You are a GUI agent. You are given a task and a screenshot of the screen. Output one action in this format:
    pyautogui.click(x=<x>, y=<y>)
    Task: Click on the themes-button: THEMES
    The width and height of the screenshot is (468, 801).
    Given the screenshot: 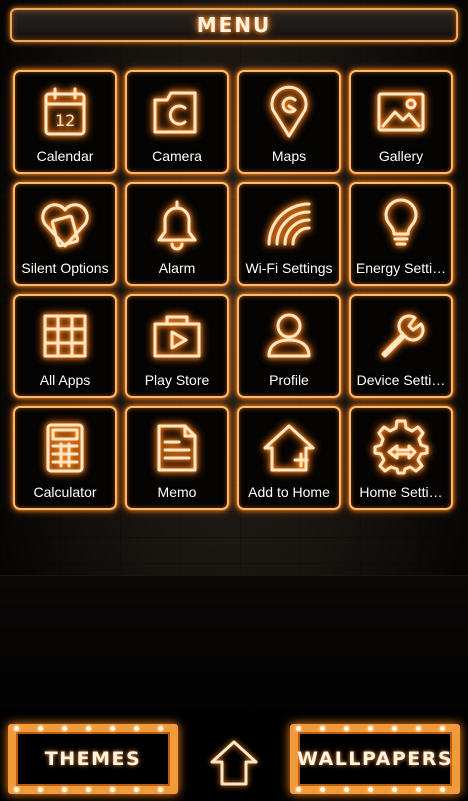 What is the action you would take?
    pyautogui.click(x=93, y=759)
    